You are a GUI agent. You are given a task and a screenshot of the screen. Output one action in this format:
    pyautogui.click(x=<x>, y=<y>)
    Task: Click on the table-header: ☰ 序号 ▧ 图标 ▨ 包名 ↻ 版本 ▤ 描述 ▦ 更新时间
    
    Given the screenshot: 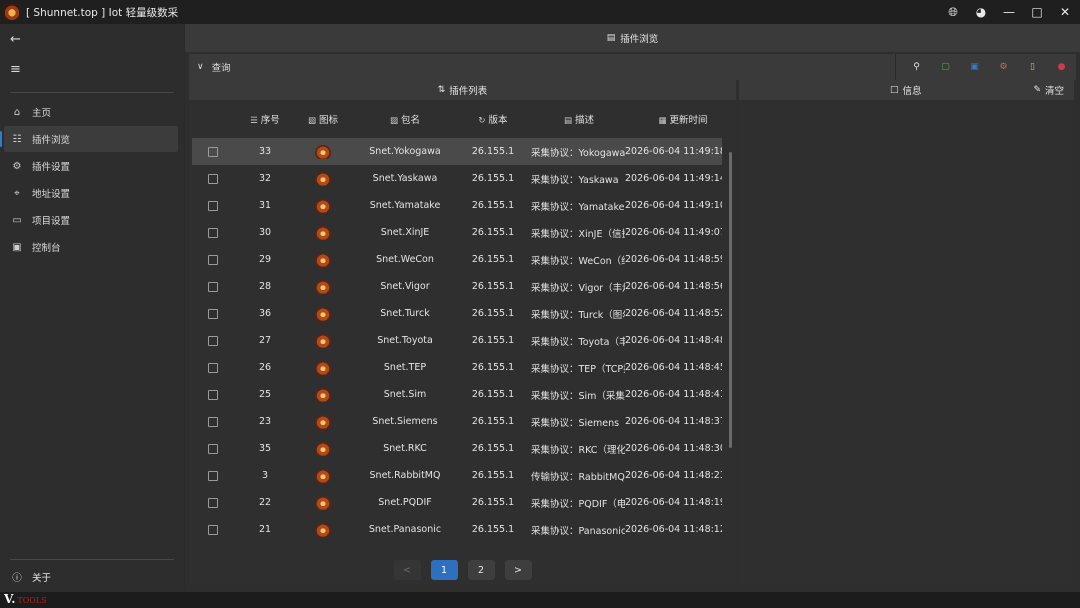 What is the action you would take?
    pyautogui.click(x=462, y=119)
    